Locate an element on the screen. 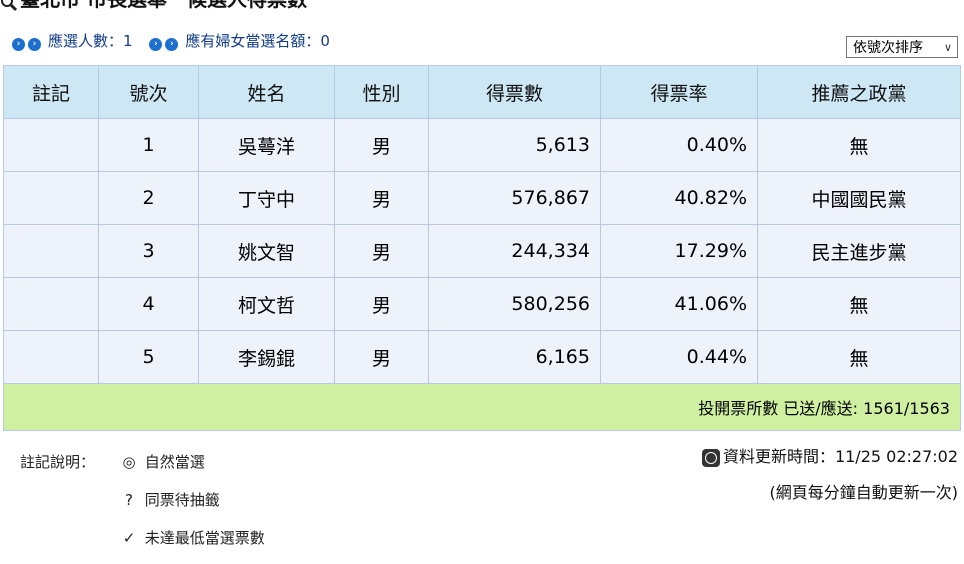 This screenshot has height=564, width=964. update-time: 資料更新時間：11/25 02:27:02 is located at coordinates (840, 456).